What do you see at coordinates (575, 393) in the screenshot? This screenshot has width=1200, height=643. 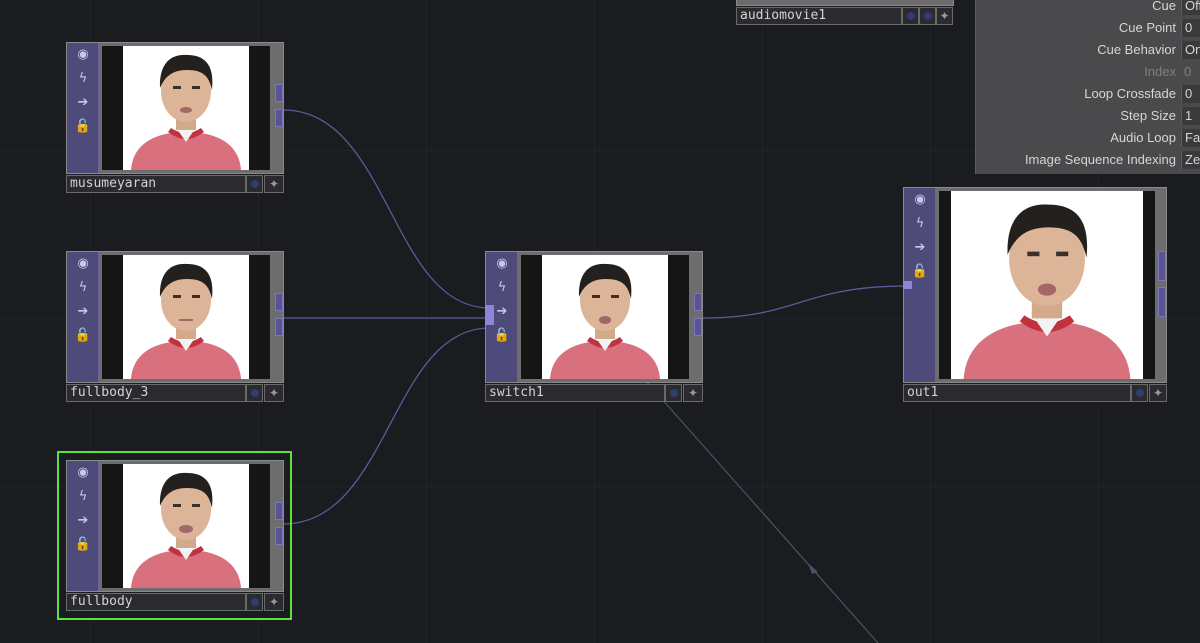 I see `node-name: switch1` at bounding box center [575, 393].